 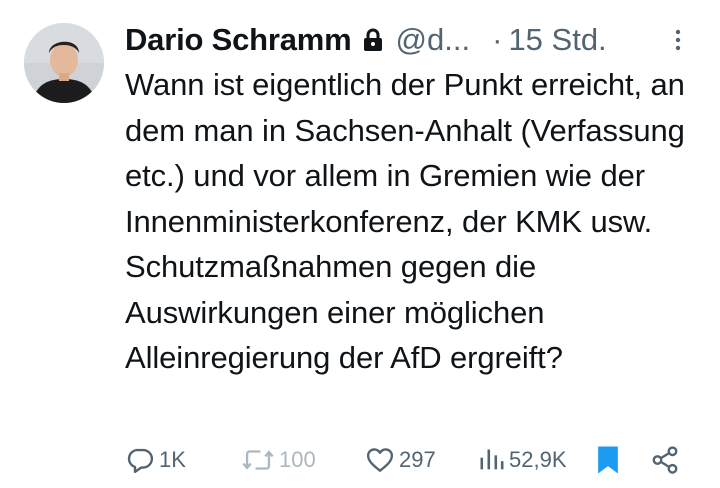 I want to click on heart-icon, so click(x=380, y=460).